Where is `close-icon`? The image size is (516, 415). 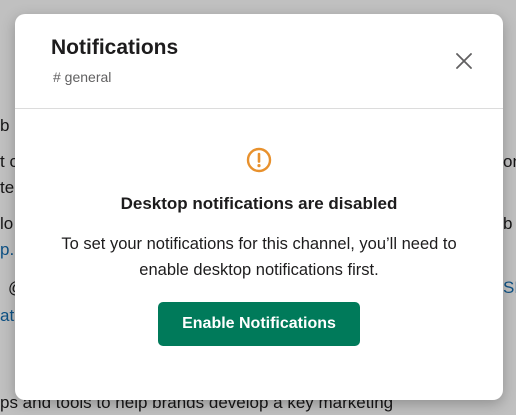 close-icon is located at coordinates (464, 61).